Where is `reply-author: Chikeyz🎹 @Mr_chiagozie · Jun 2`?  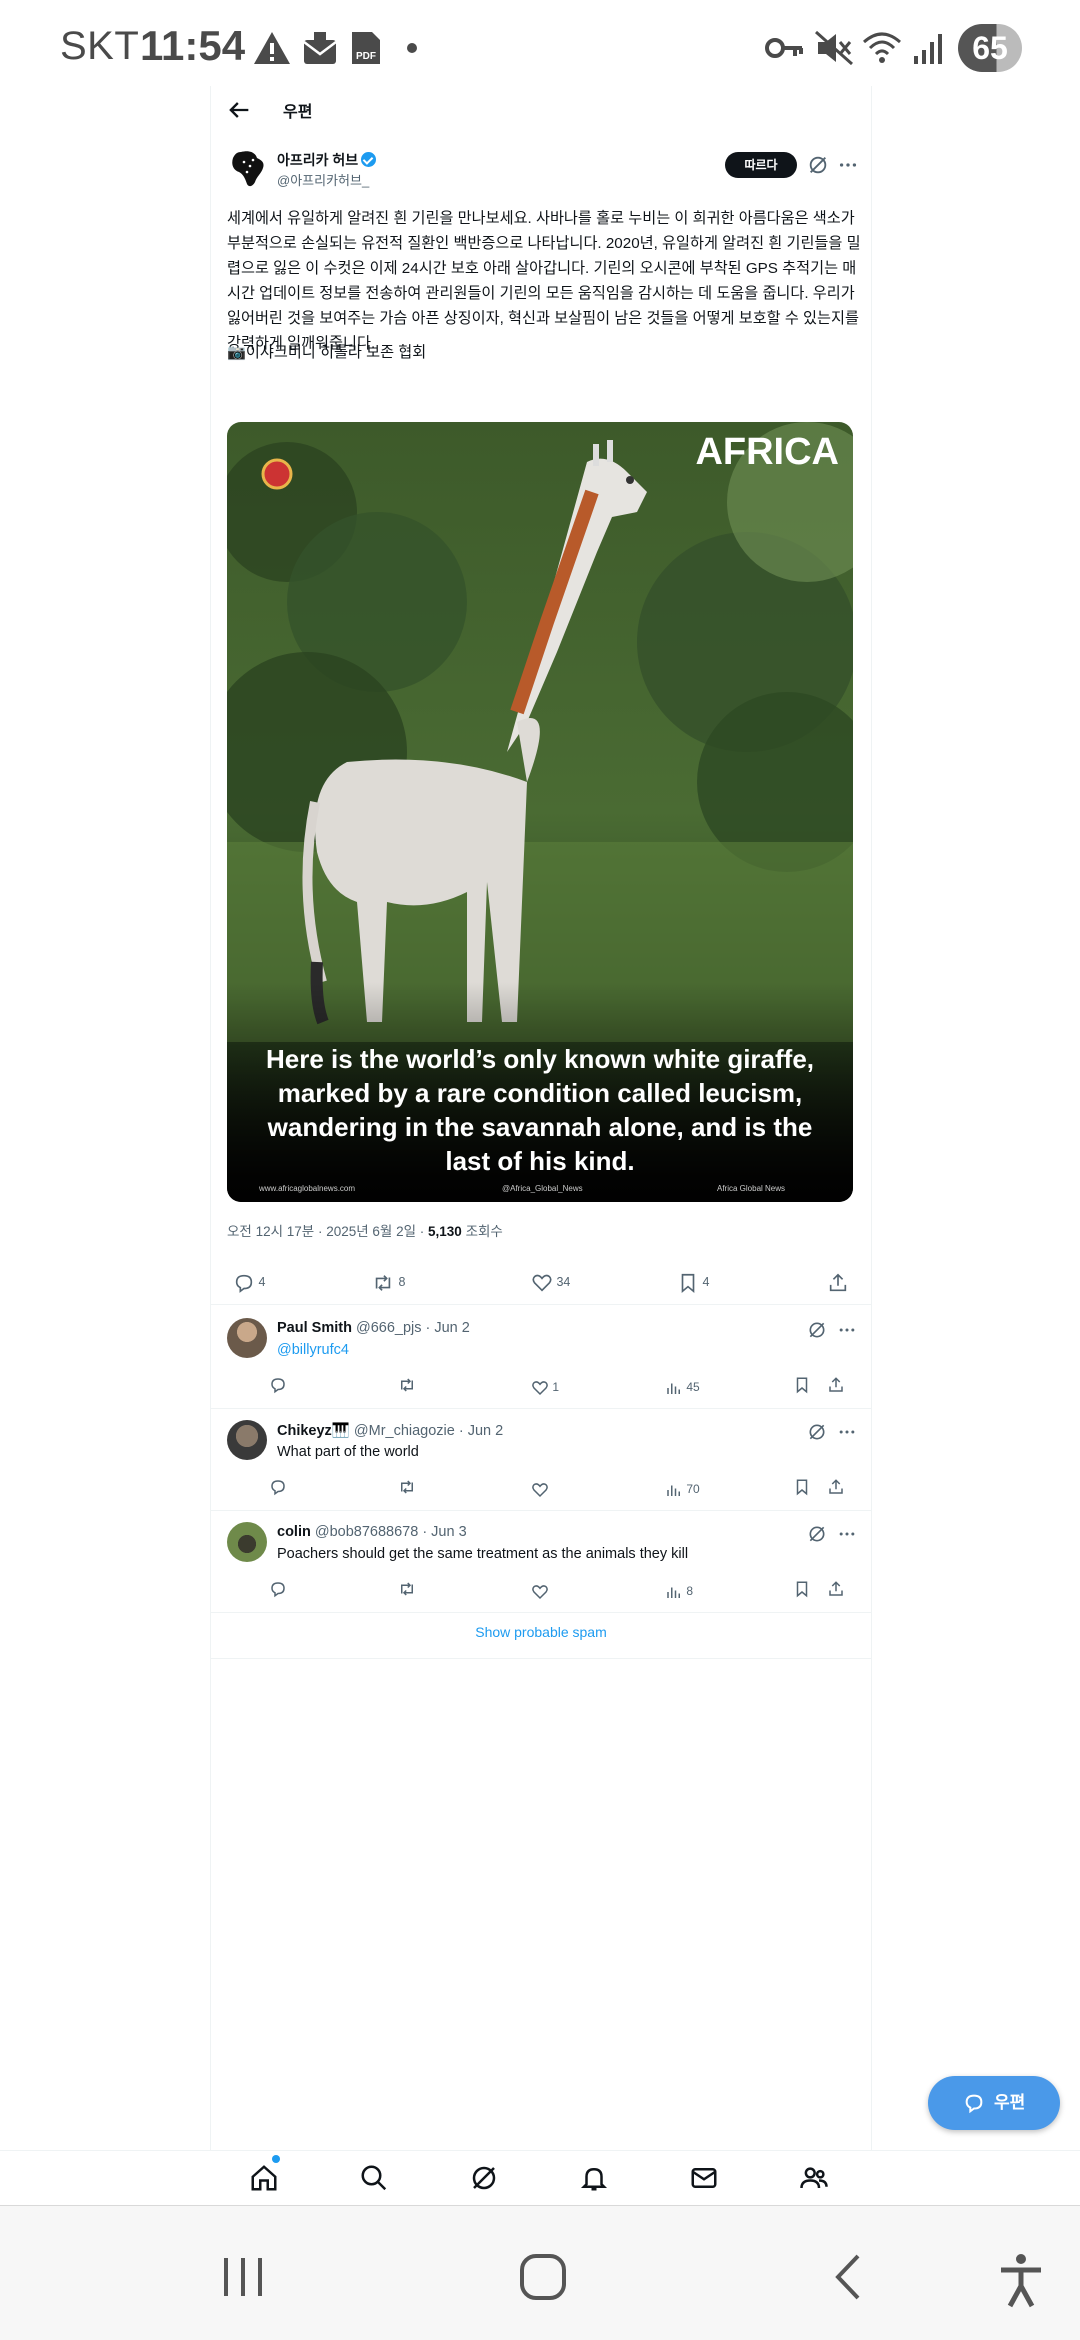
reply-author: Chikeyz🎹 @Mr_chiagozie · Jun 2 is located at coordinates (390, 1430).